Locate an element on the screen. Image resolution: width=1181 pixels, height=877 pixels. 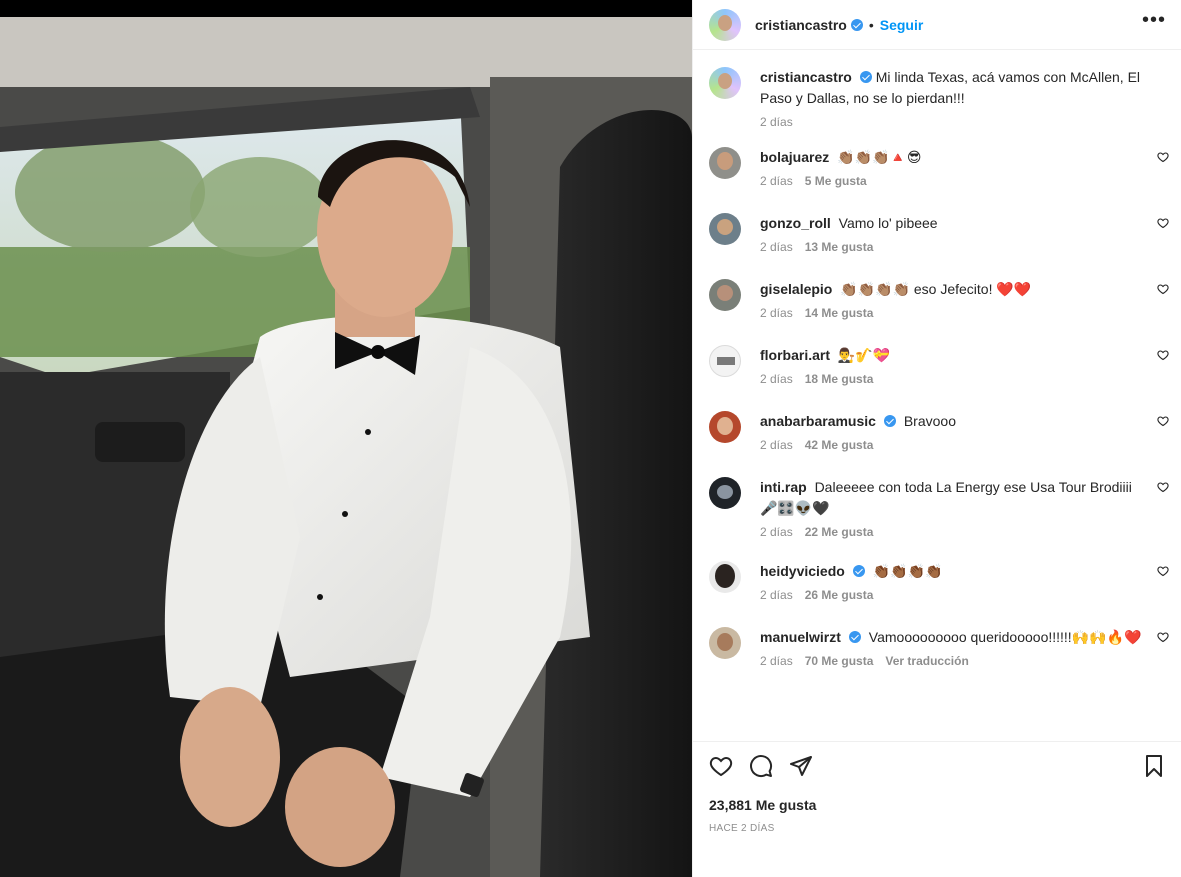
author-username: cristiancastro is located at coordinates (801, 25).